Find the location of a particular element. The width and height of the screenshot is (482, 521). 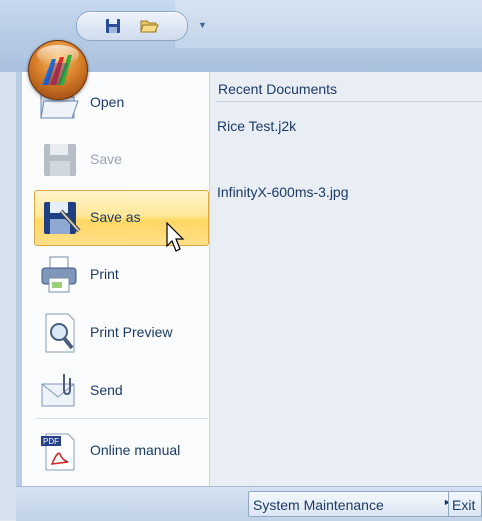

menu-item-send: Send is located at coordinates (121, 391).